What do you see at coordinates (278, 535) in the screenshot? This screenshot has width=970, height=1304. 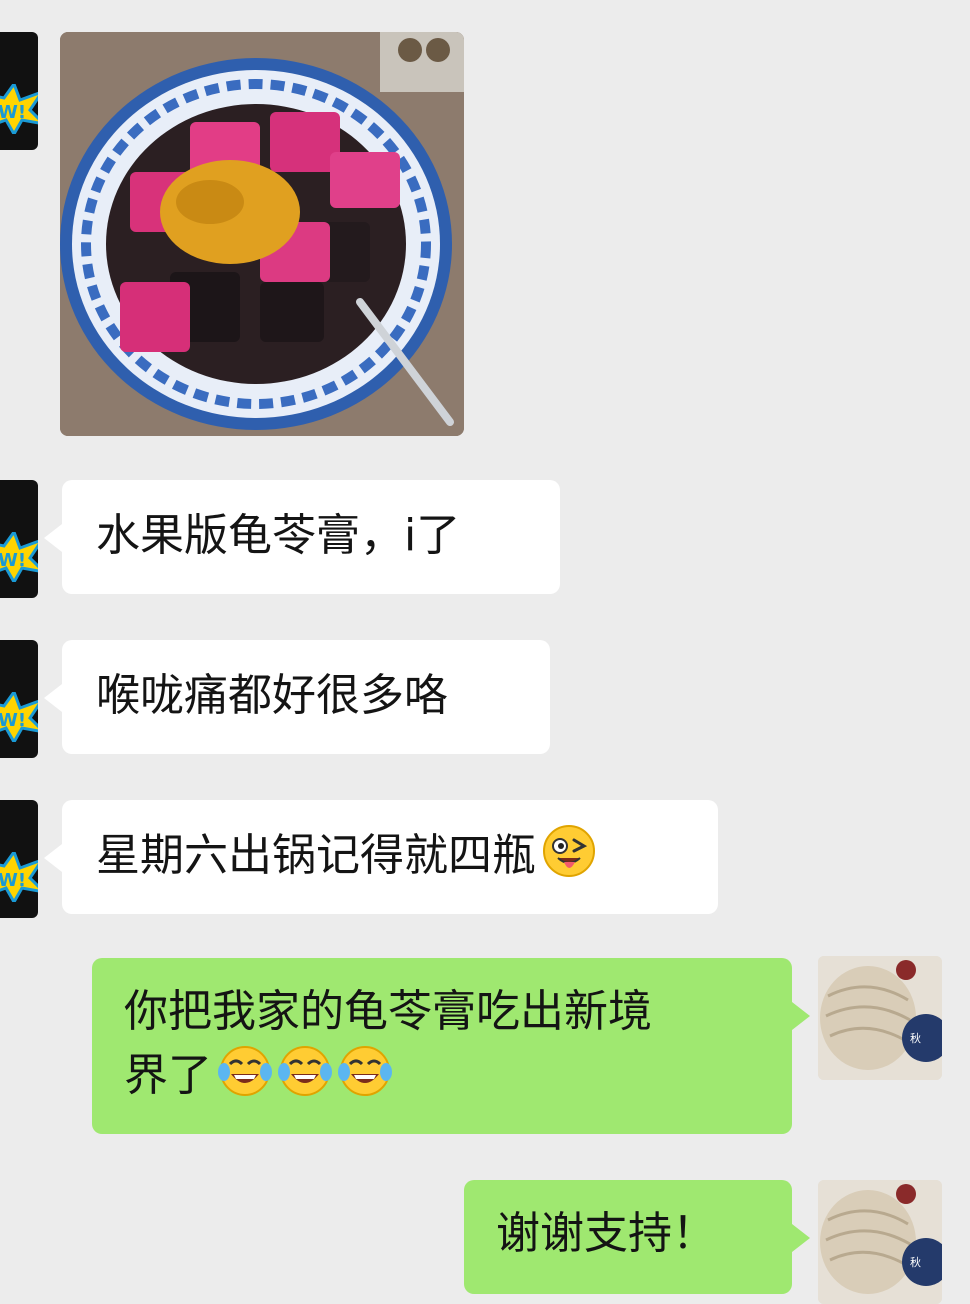 I see `message-text: 水果版龟苓膏，i了` at bounding box center [278, 535].